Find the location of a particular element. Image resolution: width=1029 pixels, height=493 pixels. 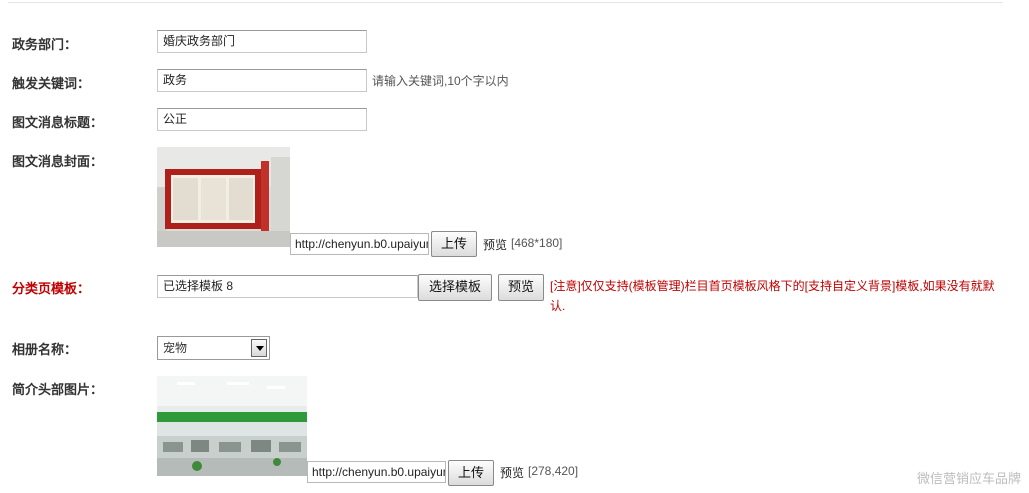

dept-label: 政务部门： is located at coordinates (45, 44).